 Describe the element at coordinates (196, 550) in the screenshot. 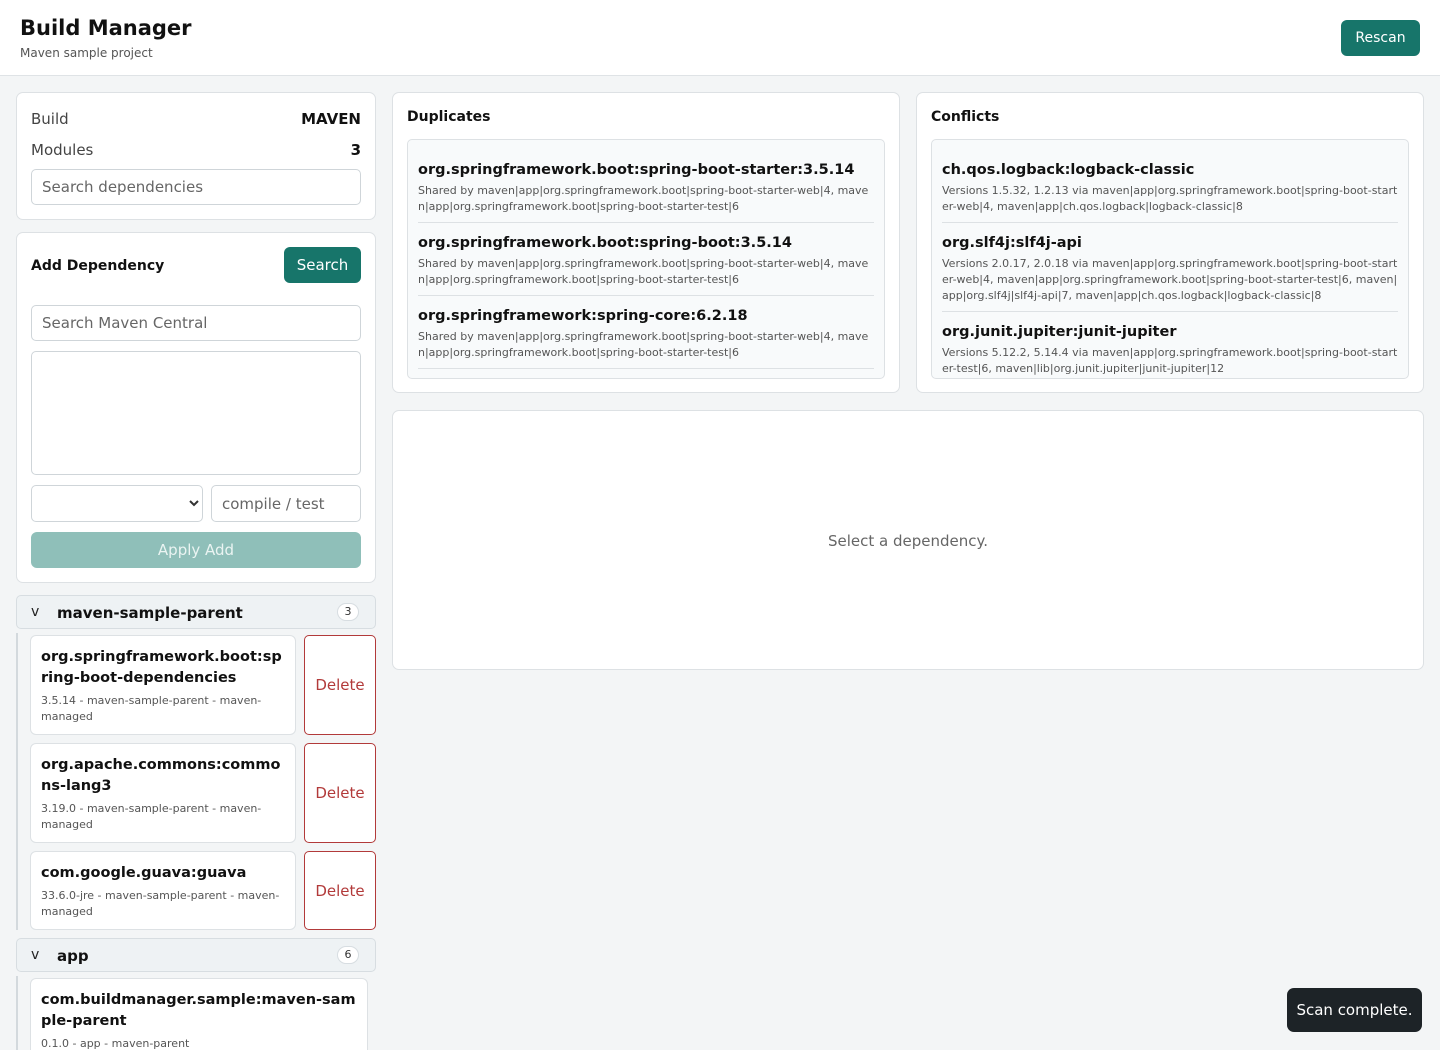

I see `apply-add-button: Apply Add` at that location.